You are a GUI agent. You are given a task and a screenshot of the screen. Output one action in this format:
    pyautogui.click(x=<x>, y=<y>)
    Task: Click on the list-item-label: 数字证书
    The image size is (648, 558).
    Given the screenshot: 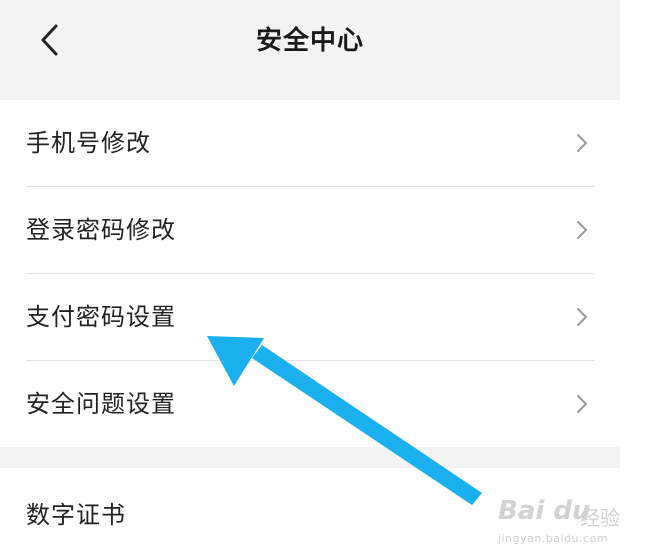 What is the action you would take?
    pyautogui.click(x=76, y=515)
    